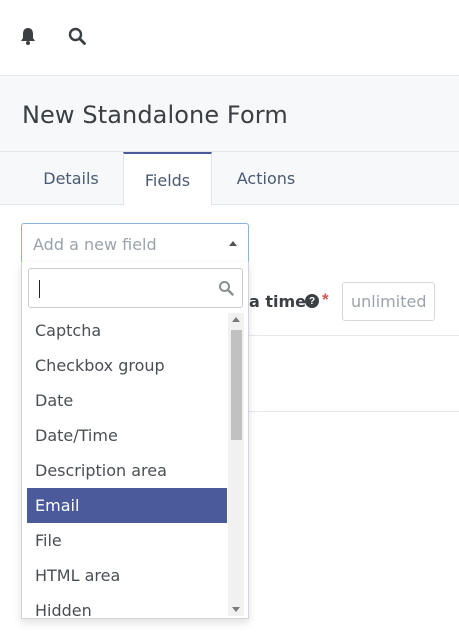 This screenshot has width=459, height=639. I want to click on option-hidden: Hidden, so click(127, 605).